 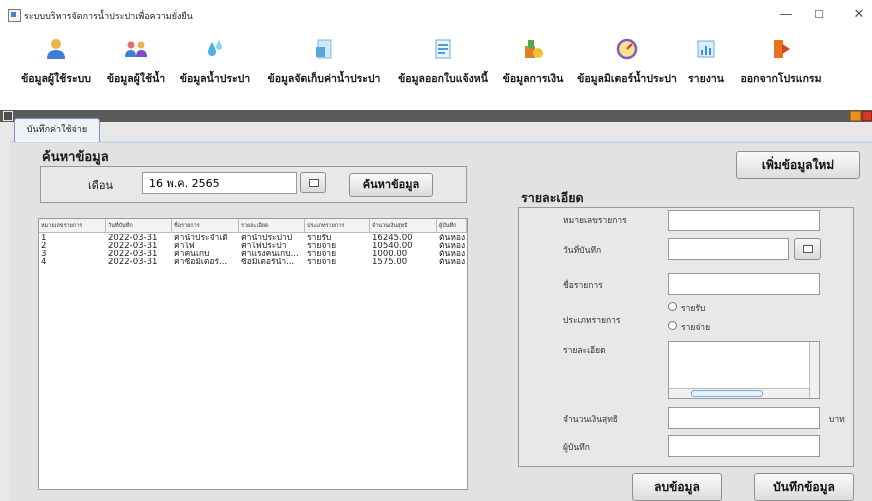 I want to click on toolbar-exit: ออกจากโปรแกรม, so click(x=781, y=69).